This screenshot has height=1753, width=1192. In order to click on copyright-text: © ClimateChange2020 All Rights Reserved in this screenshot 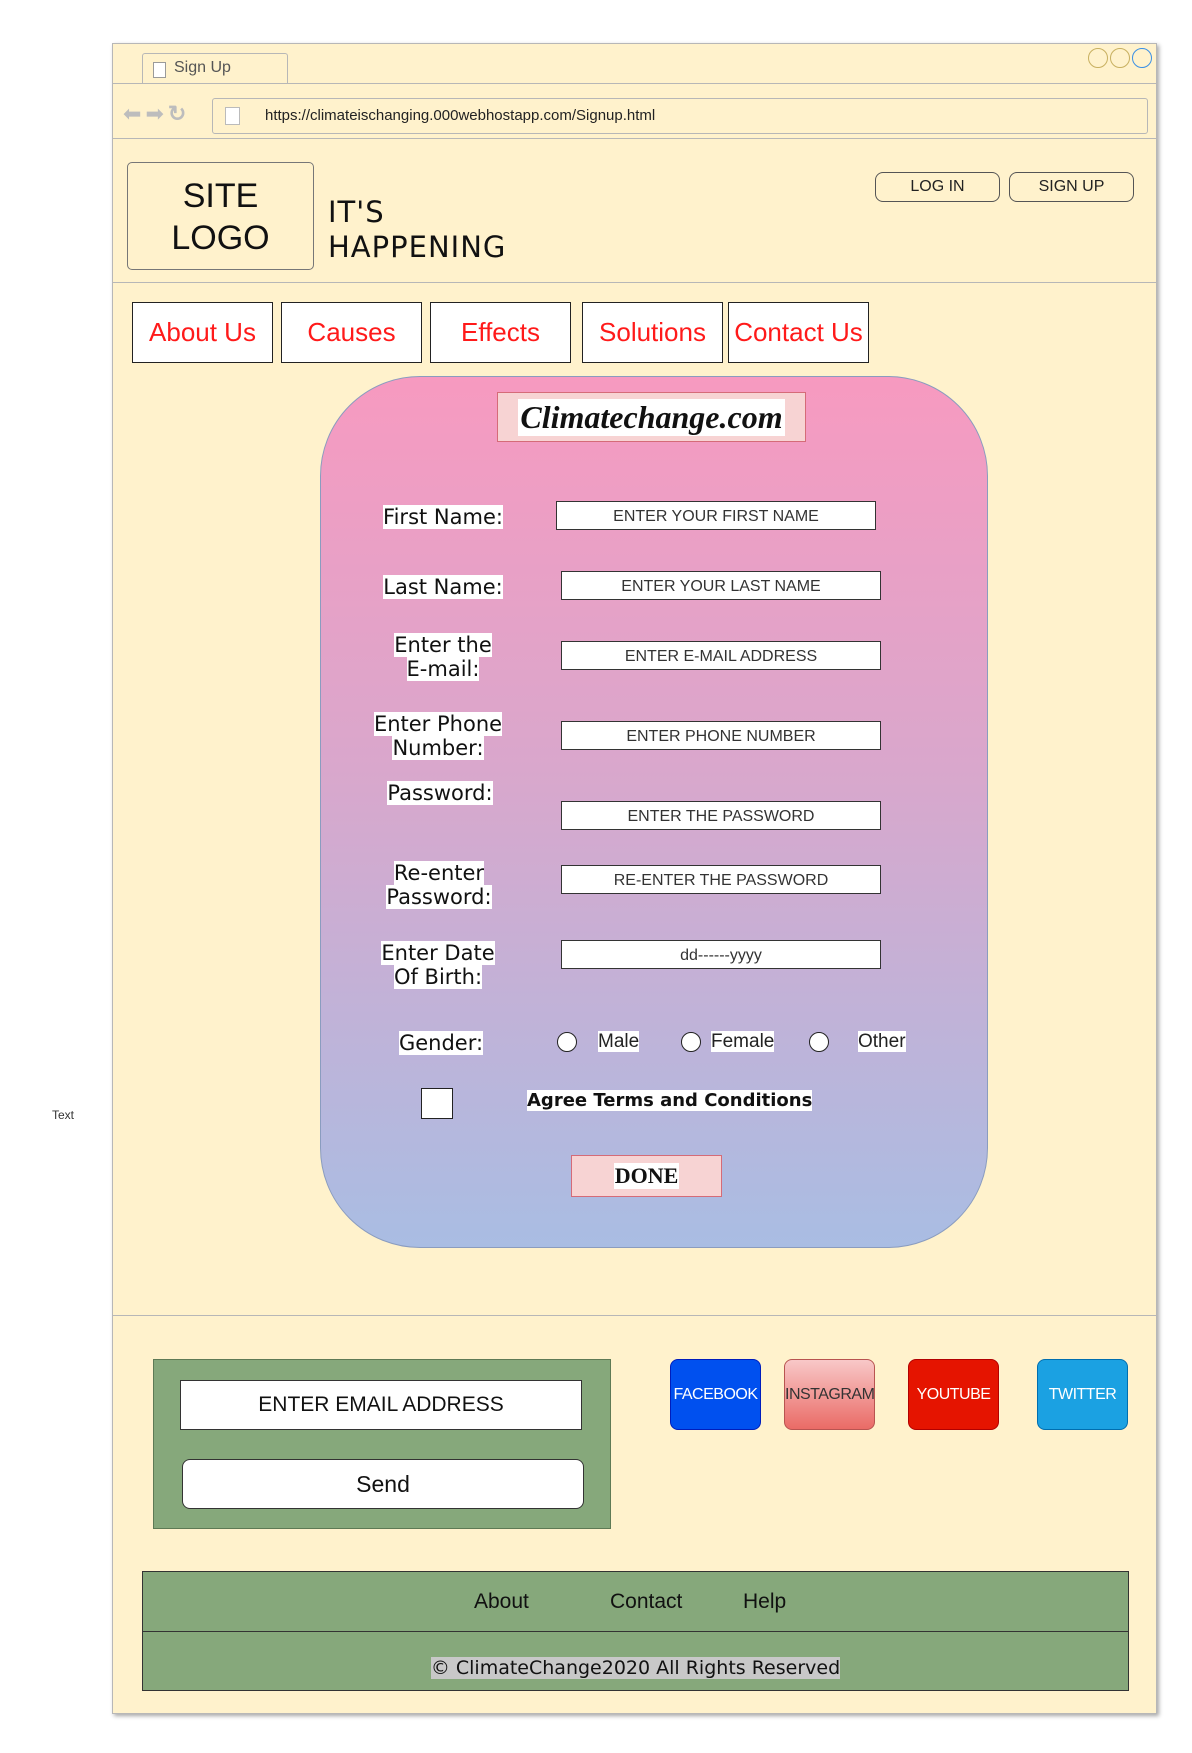, I will do `click(635, 1668)`.